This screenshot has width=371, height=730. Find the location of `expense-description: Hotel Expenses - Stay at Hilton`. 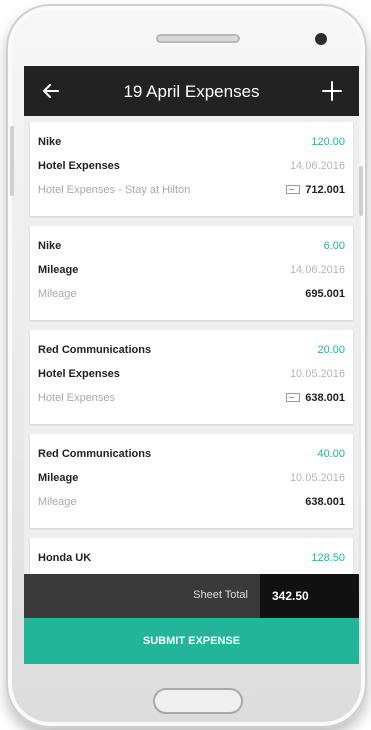

expense-description: Hotel Expenses - Stay at Hilton is located at coordinates (114, 190).